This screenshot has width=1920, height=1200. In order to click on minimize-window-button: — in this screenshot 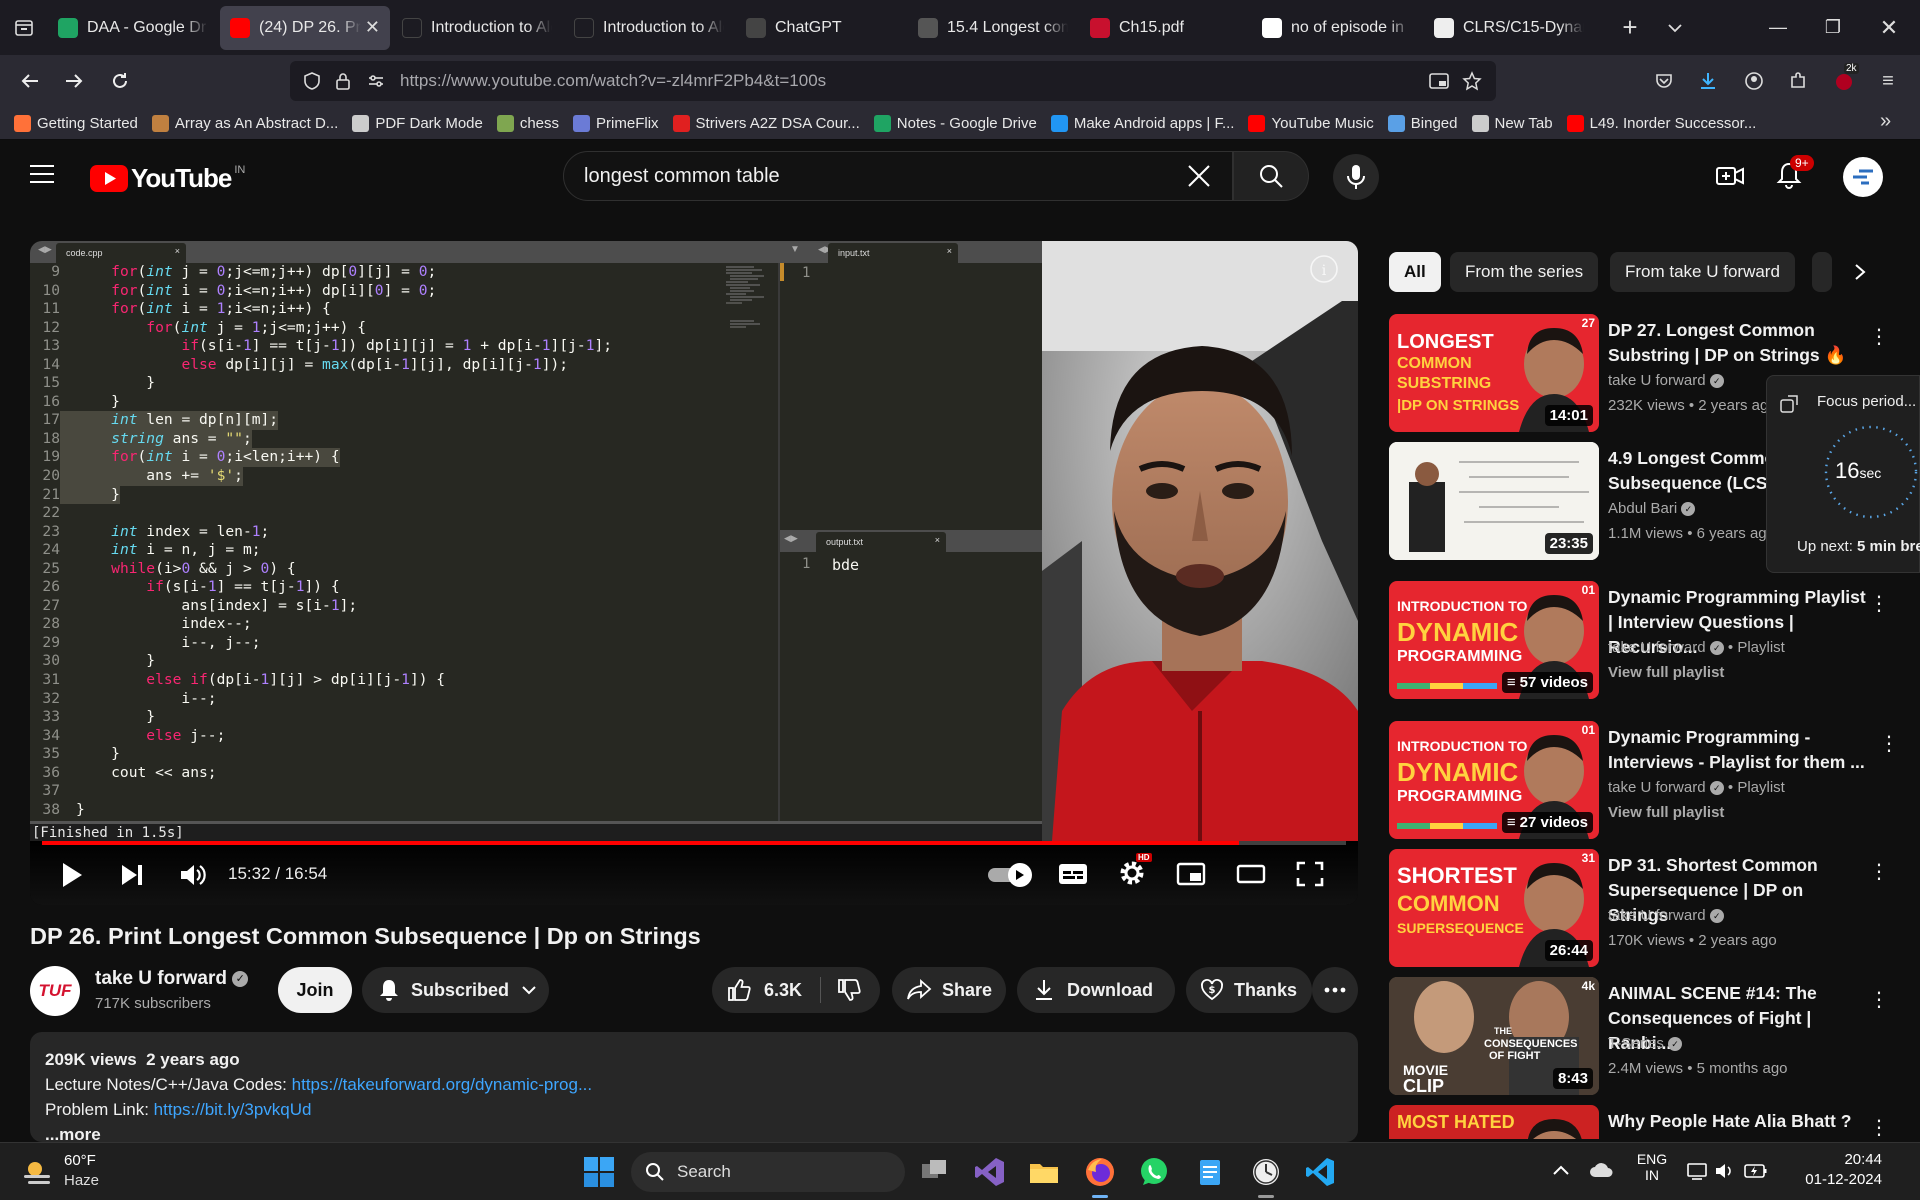, I will do `click(1778, 27)`.